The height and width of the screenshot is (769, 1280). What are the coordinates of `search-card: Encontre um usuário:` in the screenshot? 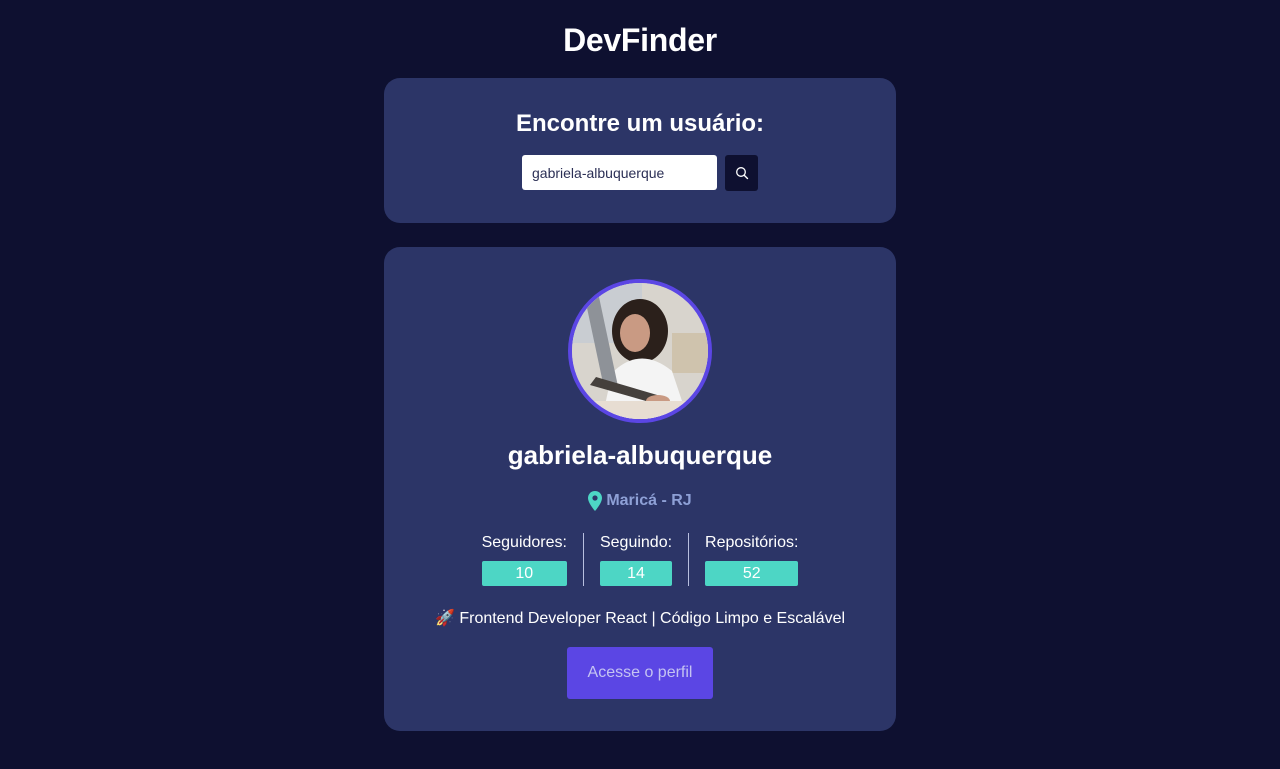 It's located at (640, 150).